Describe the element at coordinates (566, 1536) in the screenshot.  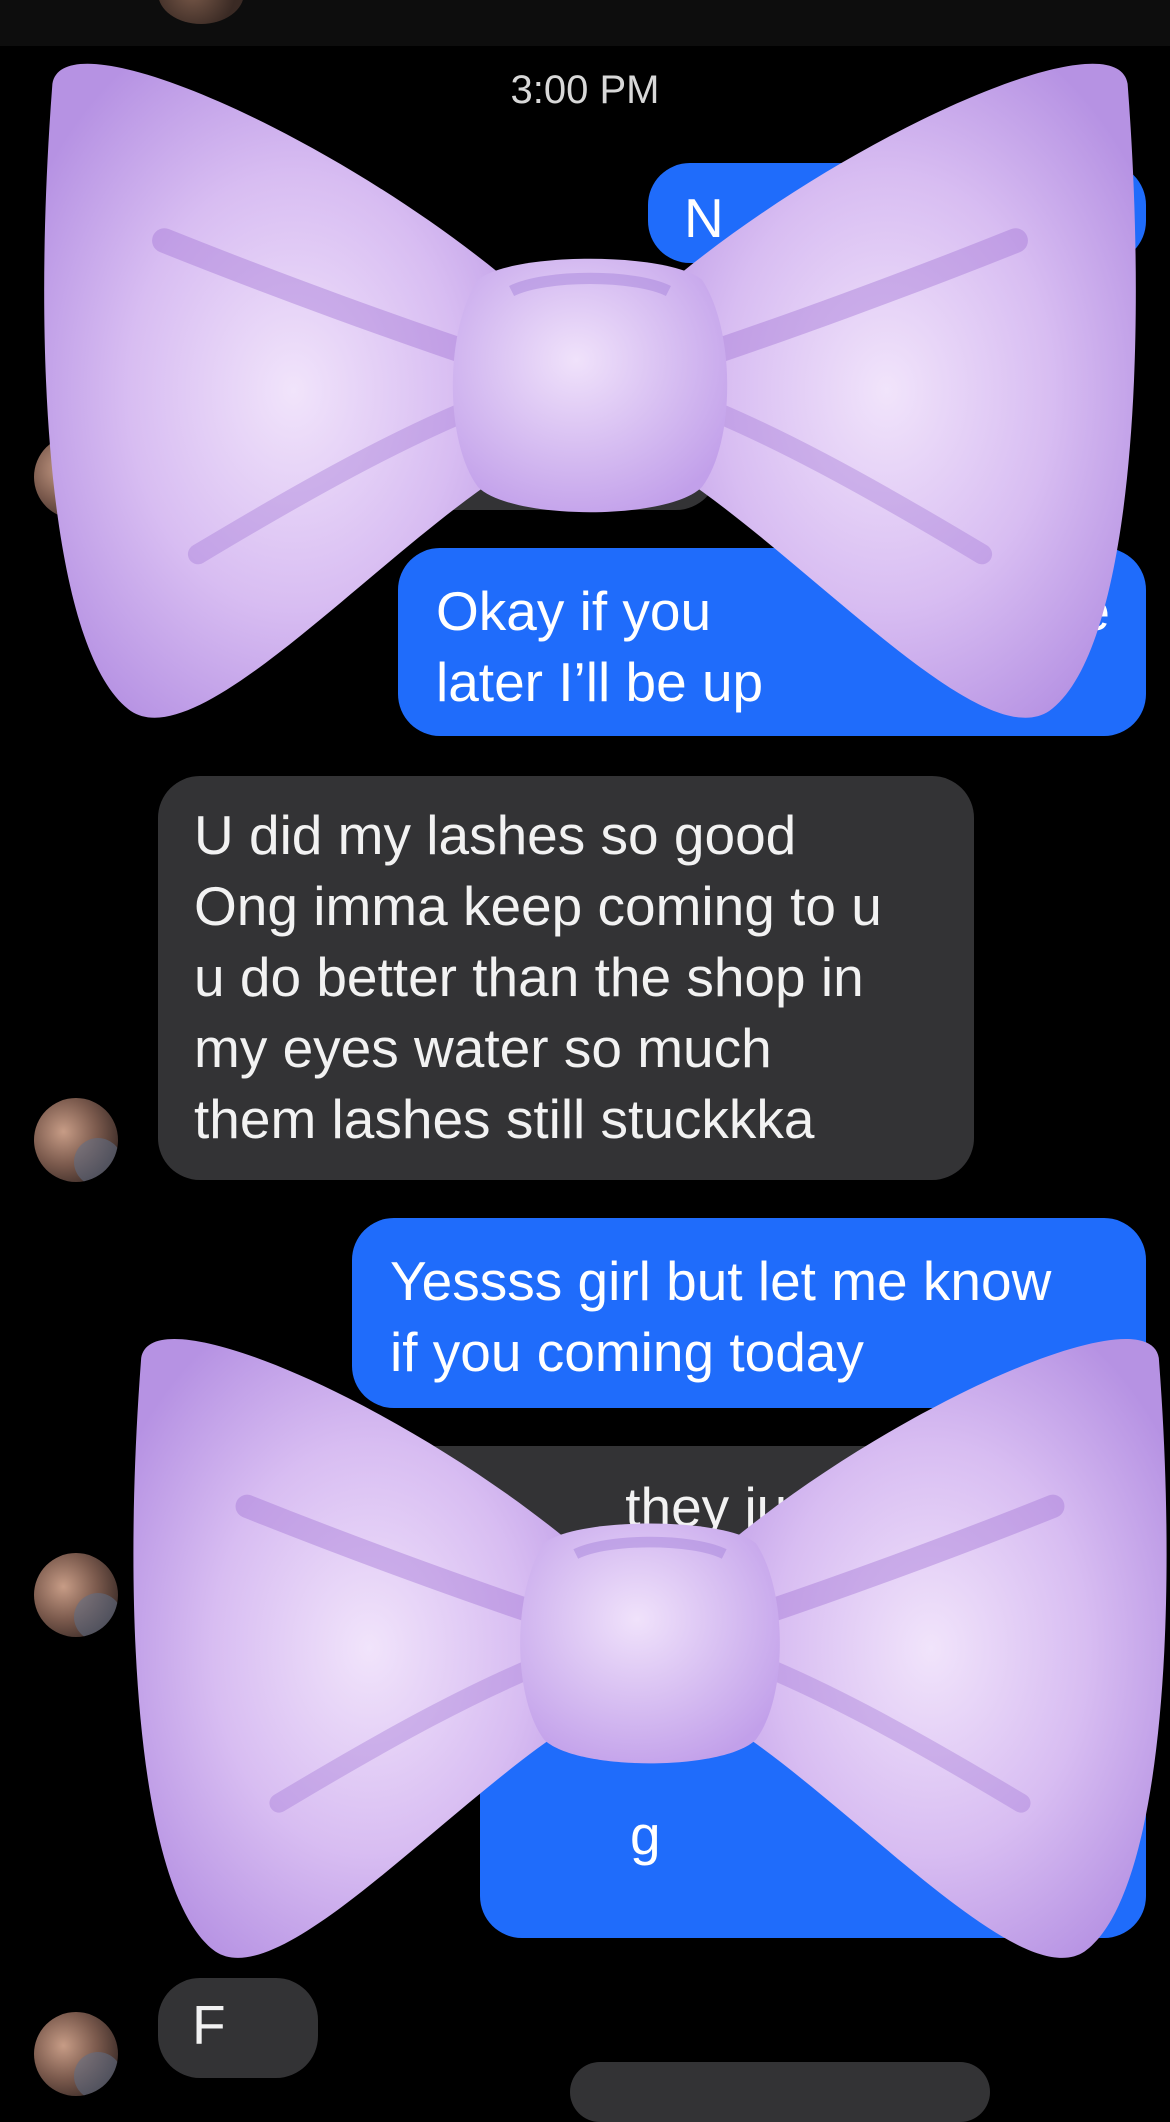
I see `incoming-message: they just told` at that location.